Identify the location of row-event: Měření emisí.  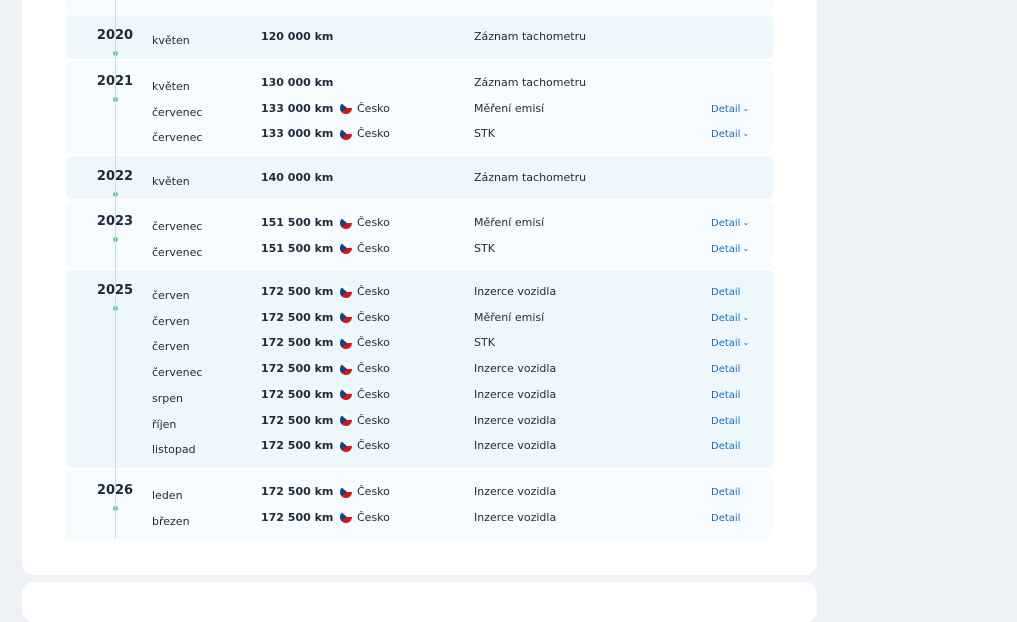
(509, 222).